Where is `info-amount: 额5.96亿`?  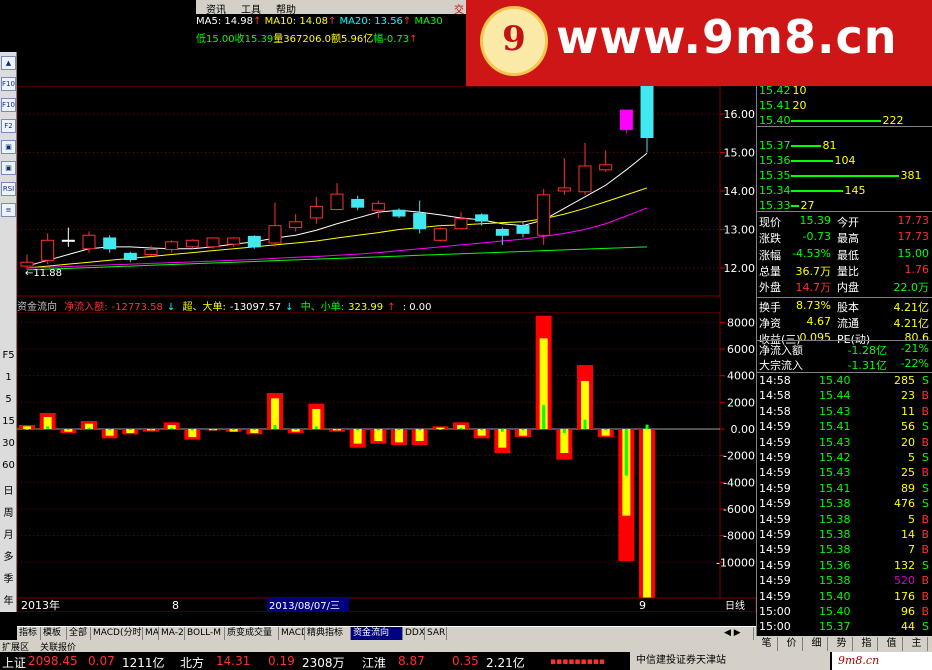 info-amount: 额5.96亿 is located at coordinates (352, 39).